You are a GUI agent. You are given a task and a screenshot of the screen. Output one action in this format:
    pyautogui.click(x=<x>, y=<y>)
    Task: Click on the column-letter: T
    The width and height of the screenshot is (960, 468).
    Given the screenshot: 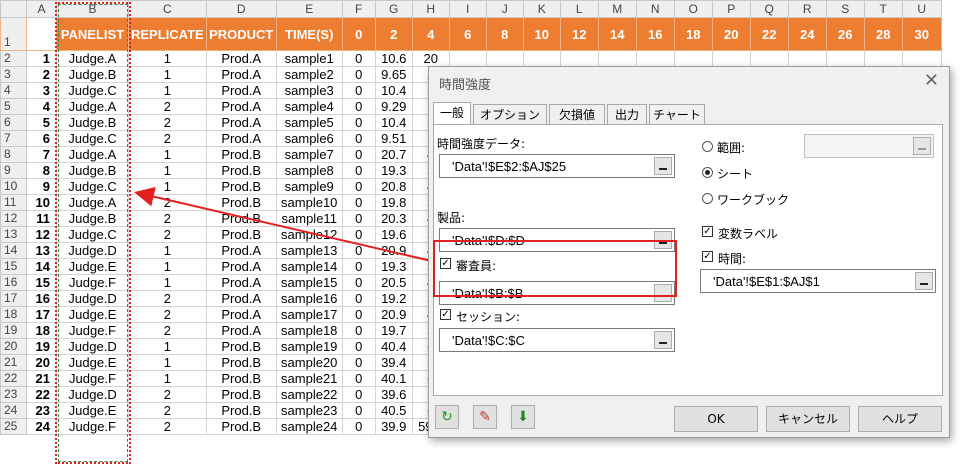 What is the action you would take?
    pyautogui.click(x=883, y=9)
    